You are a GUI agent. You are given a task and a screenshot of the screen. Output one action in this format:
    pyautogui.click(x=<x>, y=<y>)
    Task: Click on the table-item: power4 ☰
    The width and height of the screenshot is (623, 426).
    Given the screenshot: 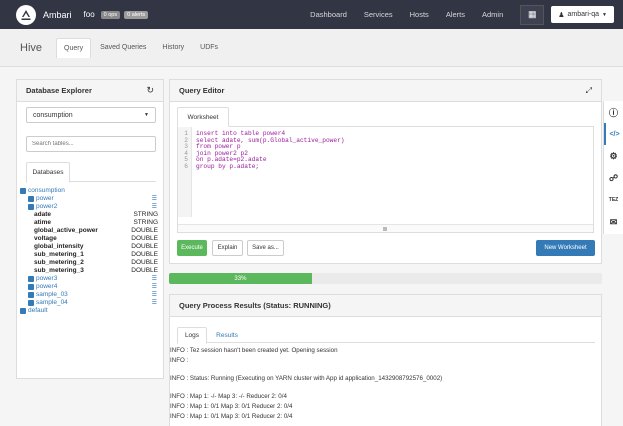 What is the action you would take?
    pyautogui.click(x=90, y=287)
    